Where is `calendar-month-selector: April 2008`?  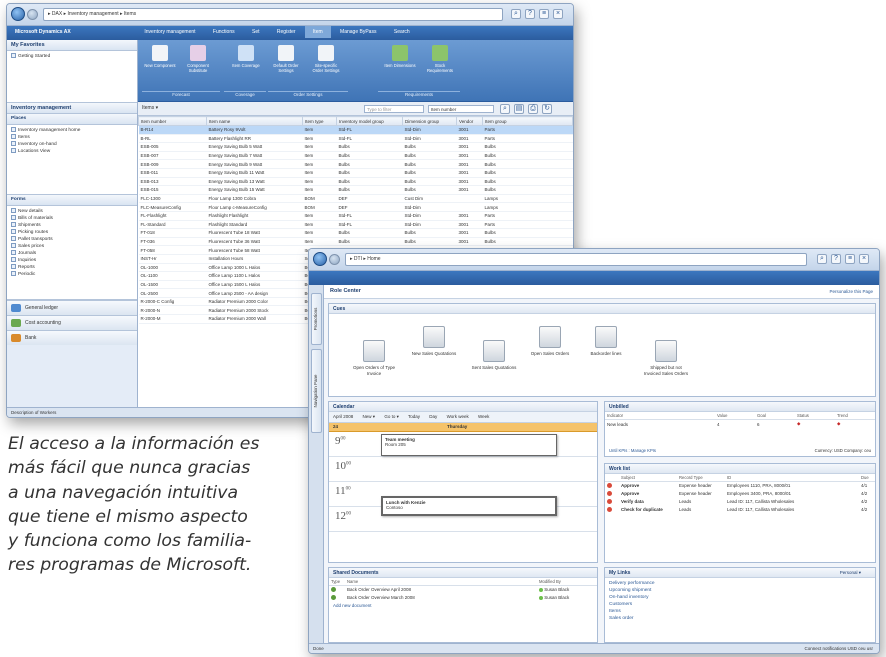 calendar-month-selector: April 2008 is located at coordinates (343, 416).